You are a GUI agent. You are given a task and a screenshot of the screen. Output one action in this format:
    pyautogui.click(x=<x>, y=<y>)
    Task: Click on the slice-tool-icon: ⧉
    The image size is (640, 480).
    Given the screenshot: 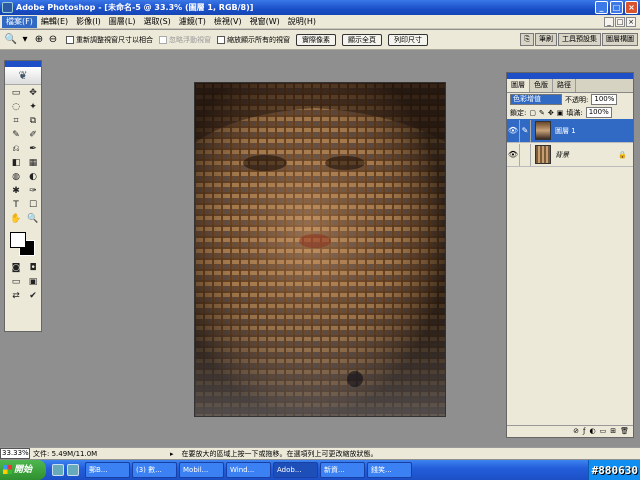 What is the action you would take?
    pyautogui.click(x=33, y=121)
    